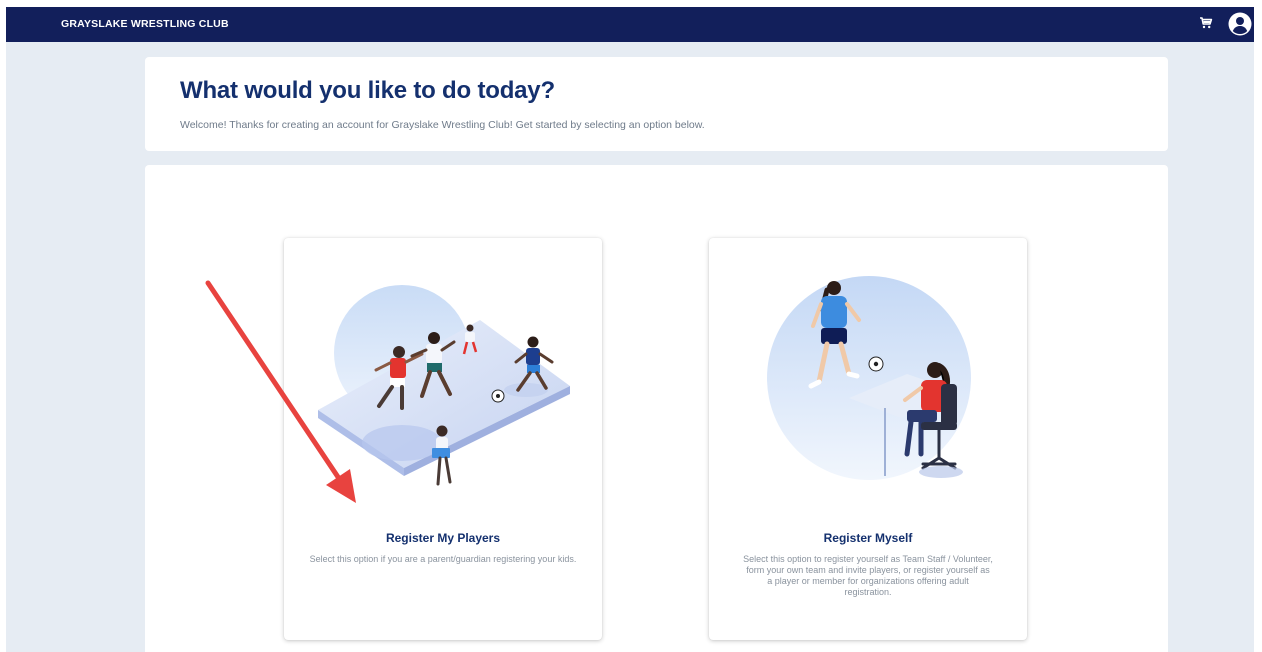 The height and width of the screenshot is (652, 1262). I want to click on option-title: Register My Players, so click(443, 538).